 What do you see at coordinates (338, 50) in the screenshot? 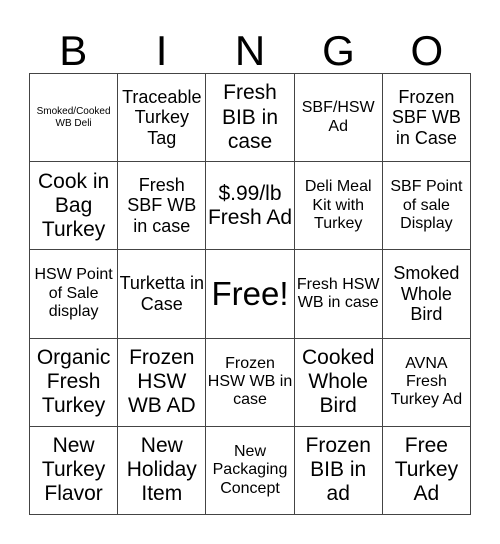
I see `header-letter-g: G` at bounding box center [338, 50].